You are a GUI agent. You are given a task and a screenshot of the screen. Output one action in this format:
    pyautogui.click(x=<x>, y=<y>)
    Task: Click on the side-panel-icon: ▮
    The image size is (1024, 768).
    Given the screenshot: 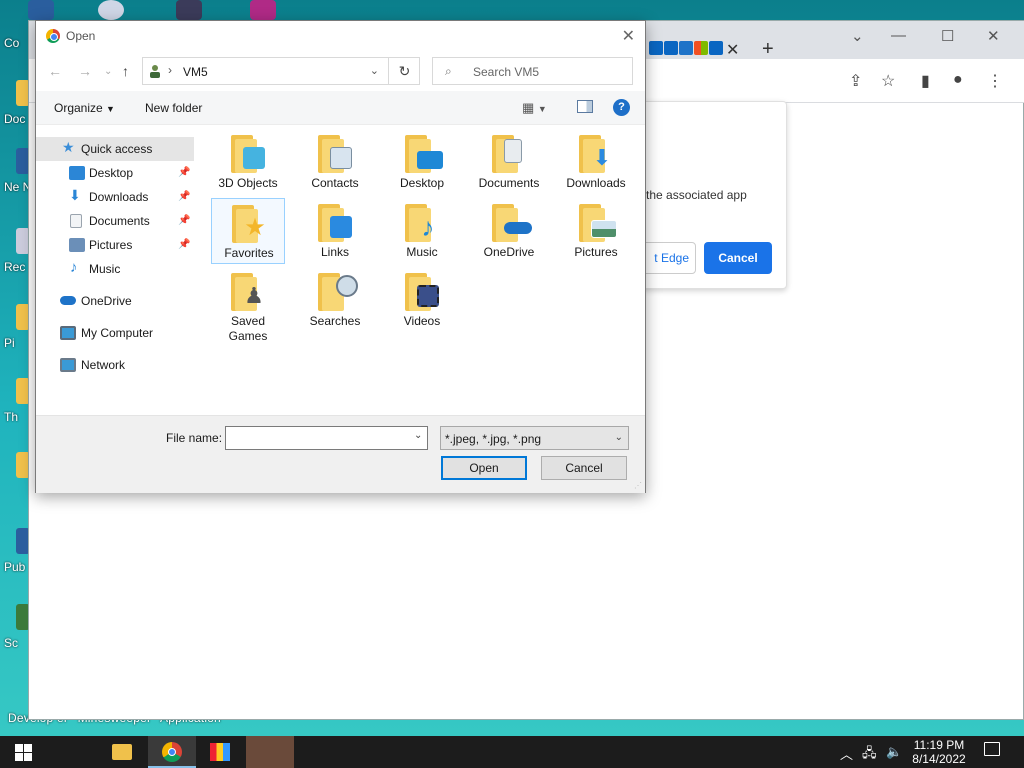 What is the action you would take?
    pyautogui.click(x=925, y=81)
    